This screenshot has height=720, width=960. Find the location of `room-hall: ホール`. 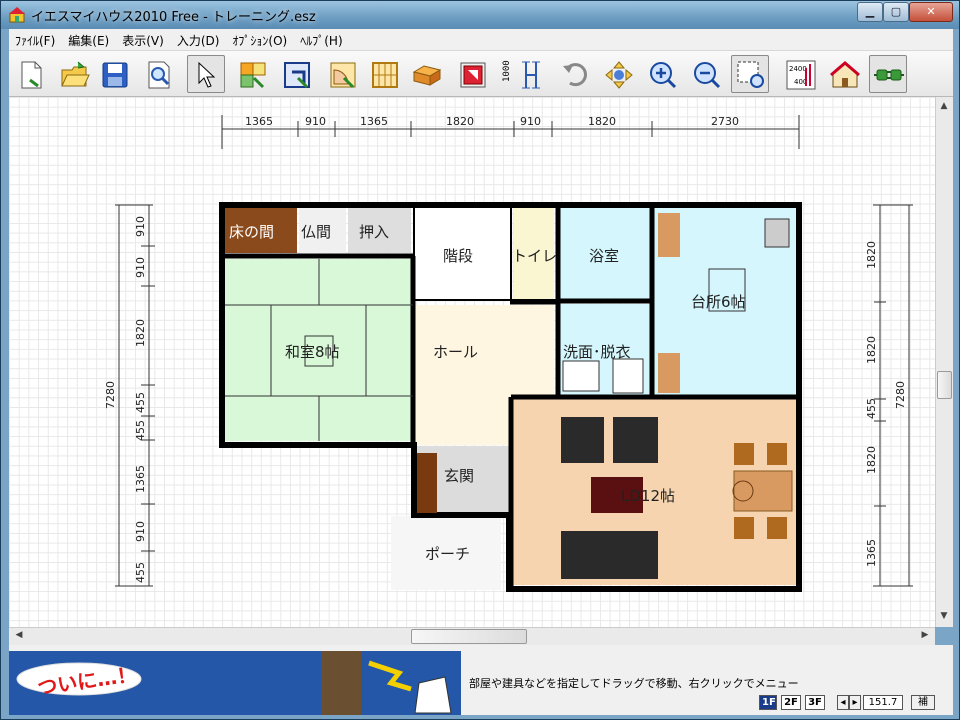

room-hall: ホール is located at coordinates (455, 352).